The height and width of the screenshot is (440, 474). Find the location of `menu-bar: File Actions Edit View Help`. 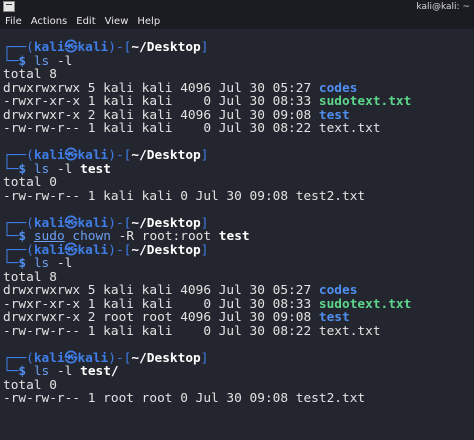

menu-bar: File Actions Edit View Help is located at coordinates (237, 21).